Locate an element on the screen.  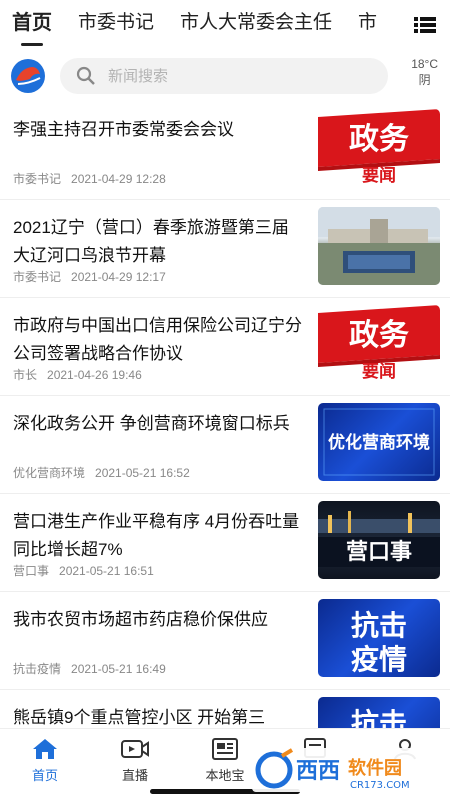
news-source: 营口事 is located at coordinates (31, 571).